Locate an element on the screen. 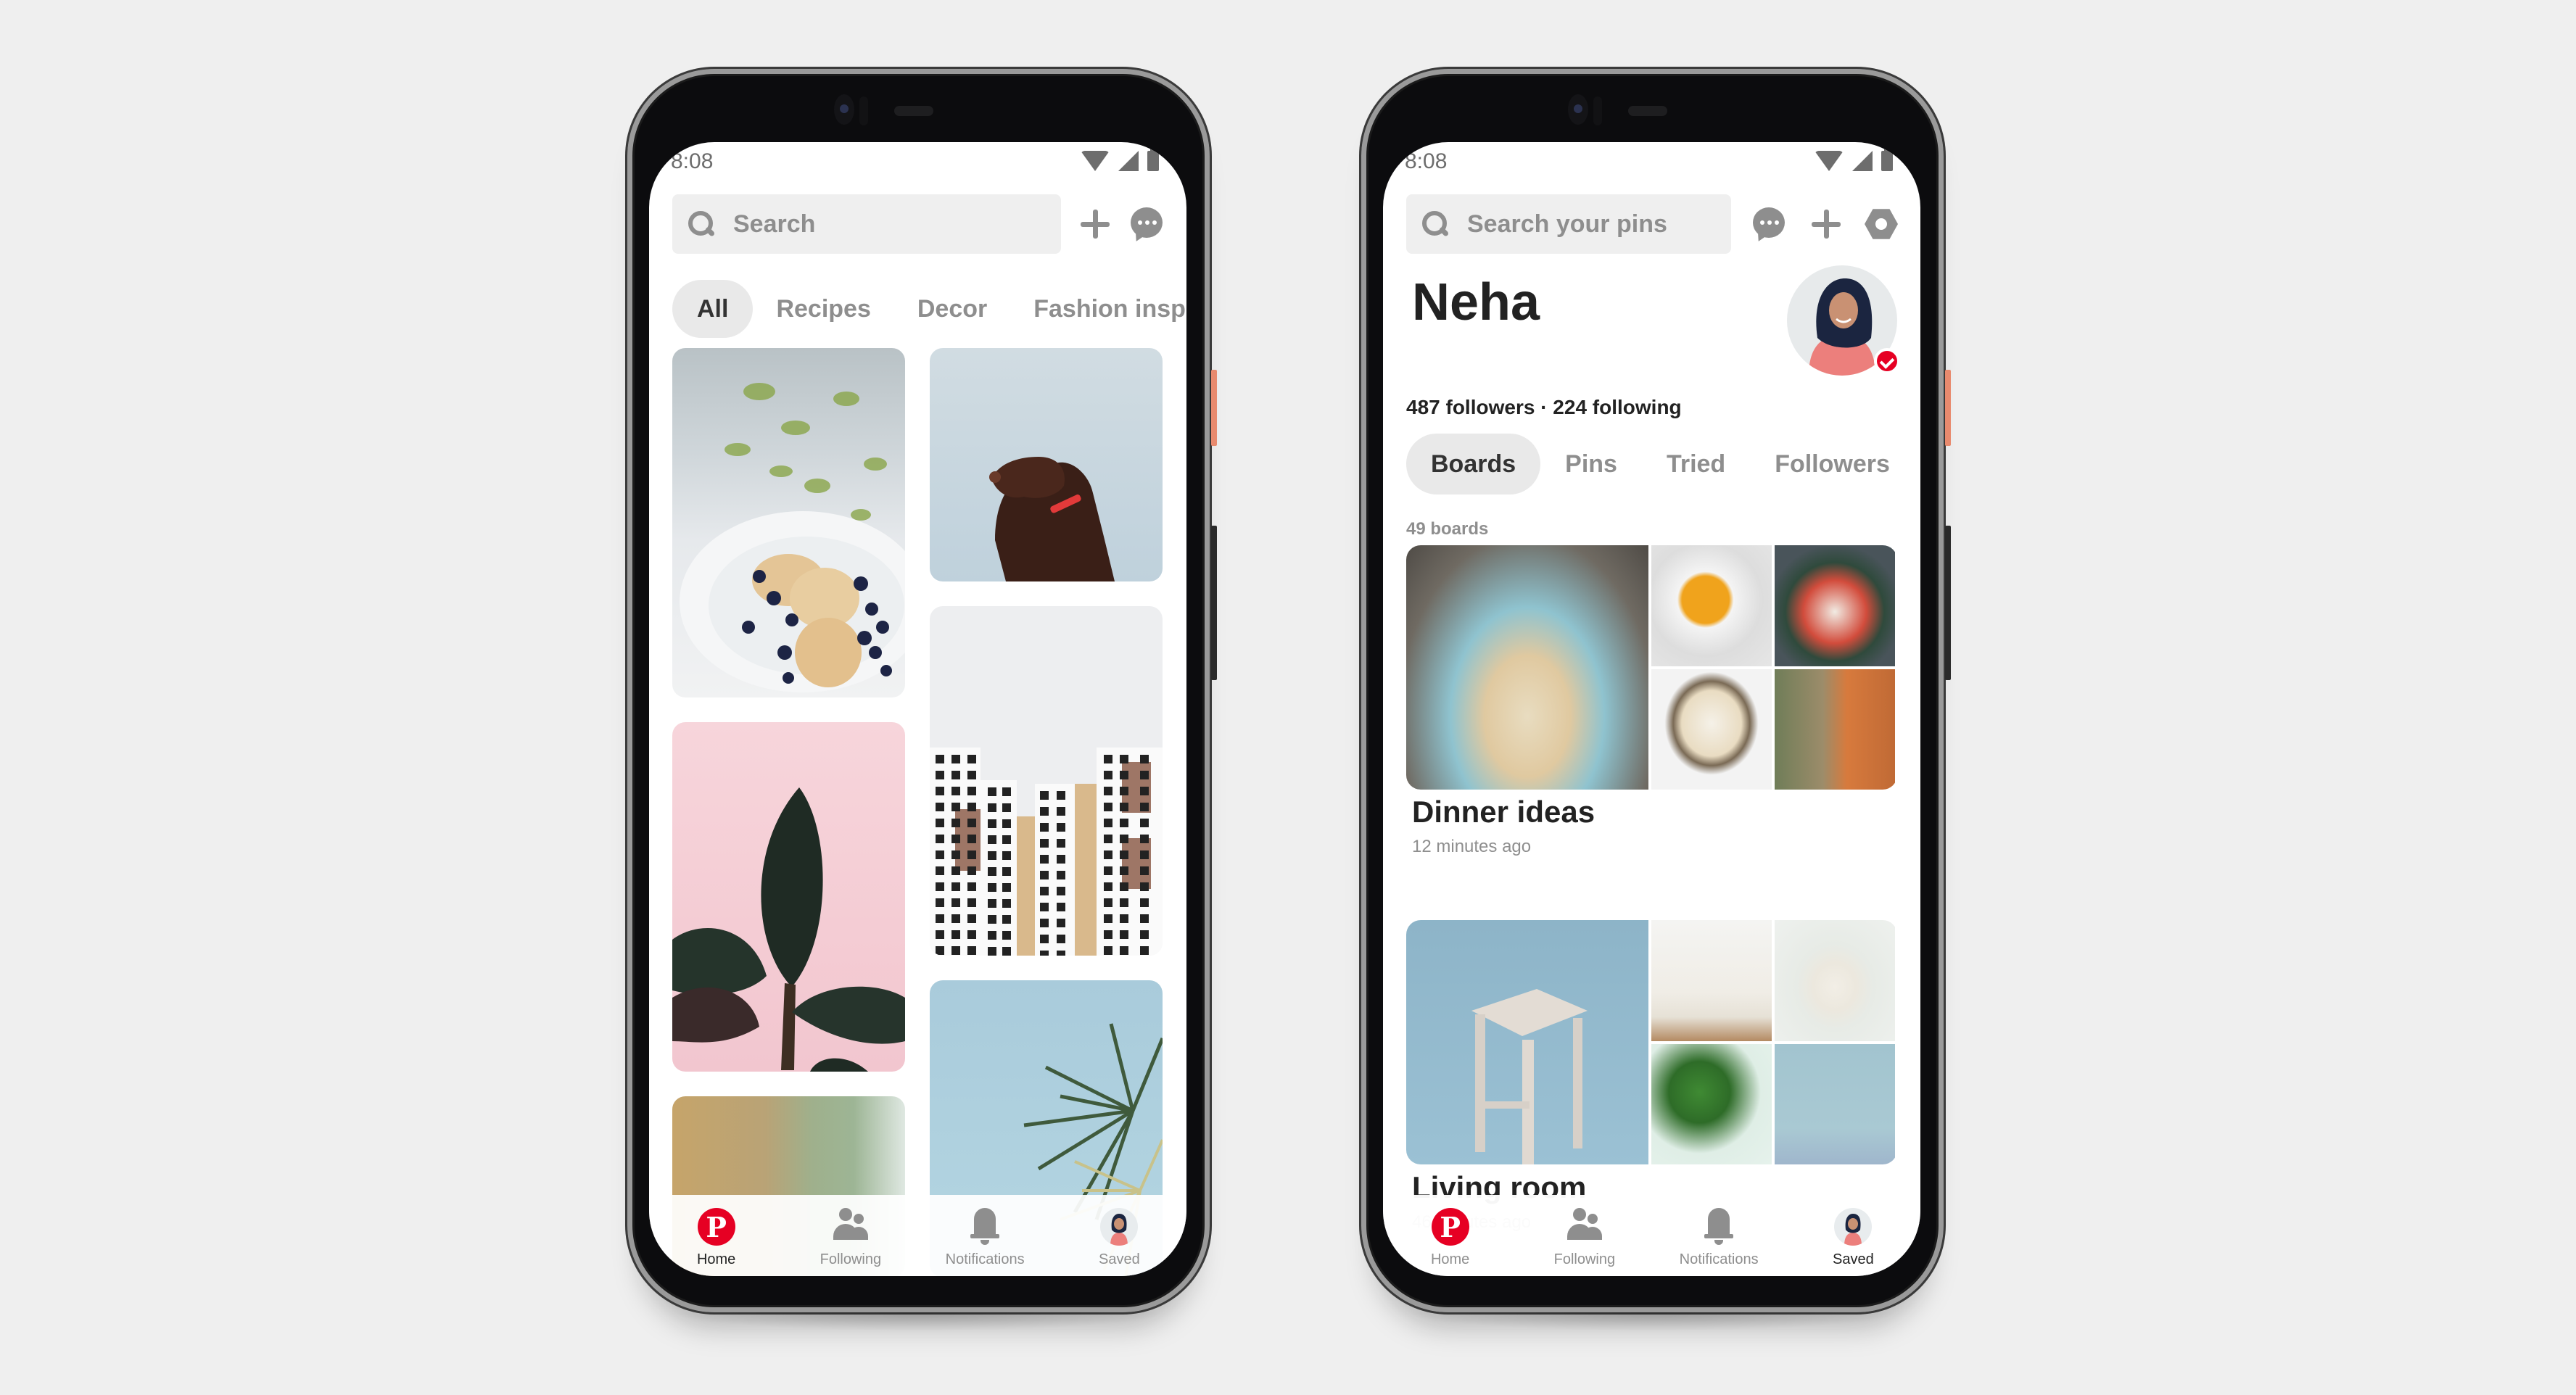  profile-avatar is located at coordinates (1843, 320).